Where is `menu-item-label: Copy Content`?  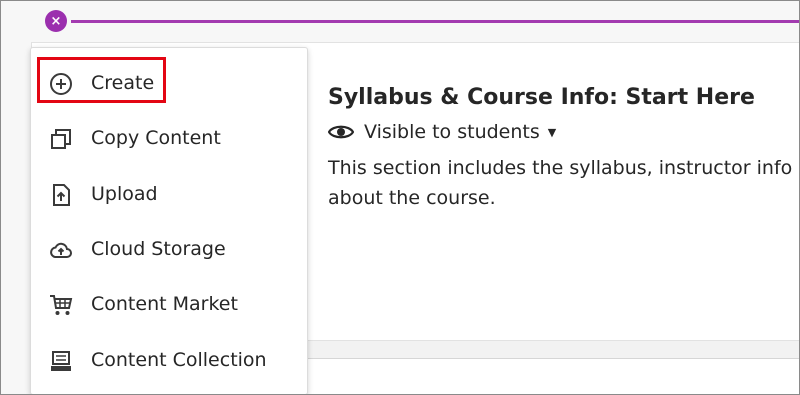
menu-item-label: Copy Content is located at coordinates (156, 138).